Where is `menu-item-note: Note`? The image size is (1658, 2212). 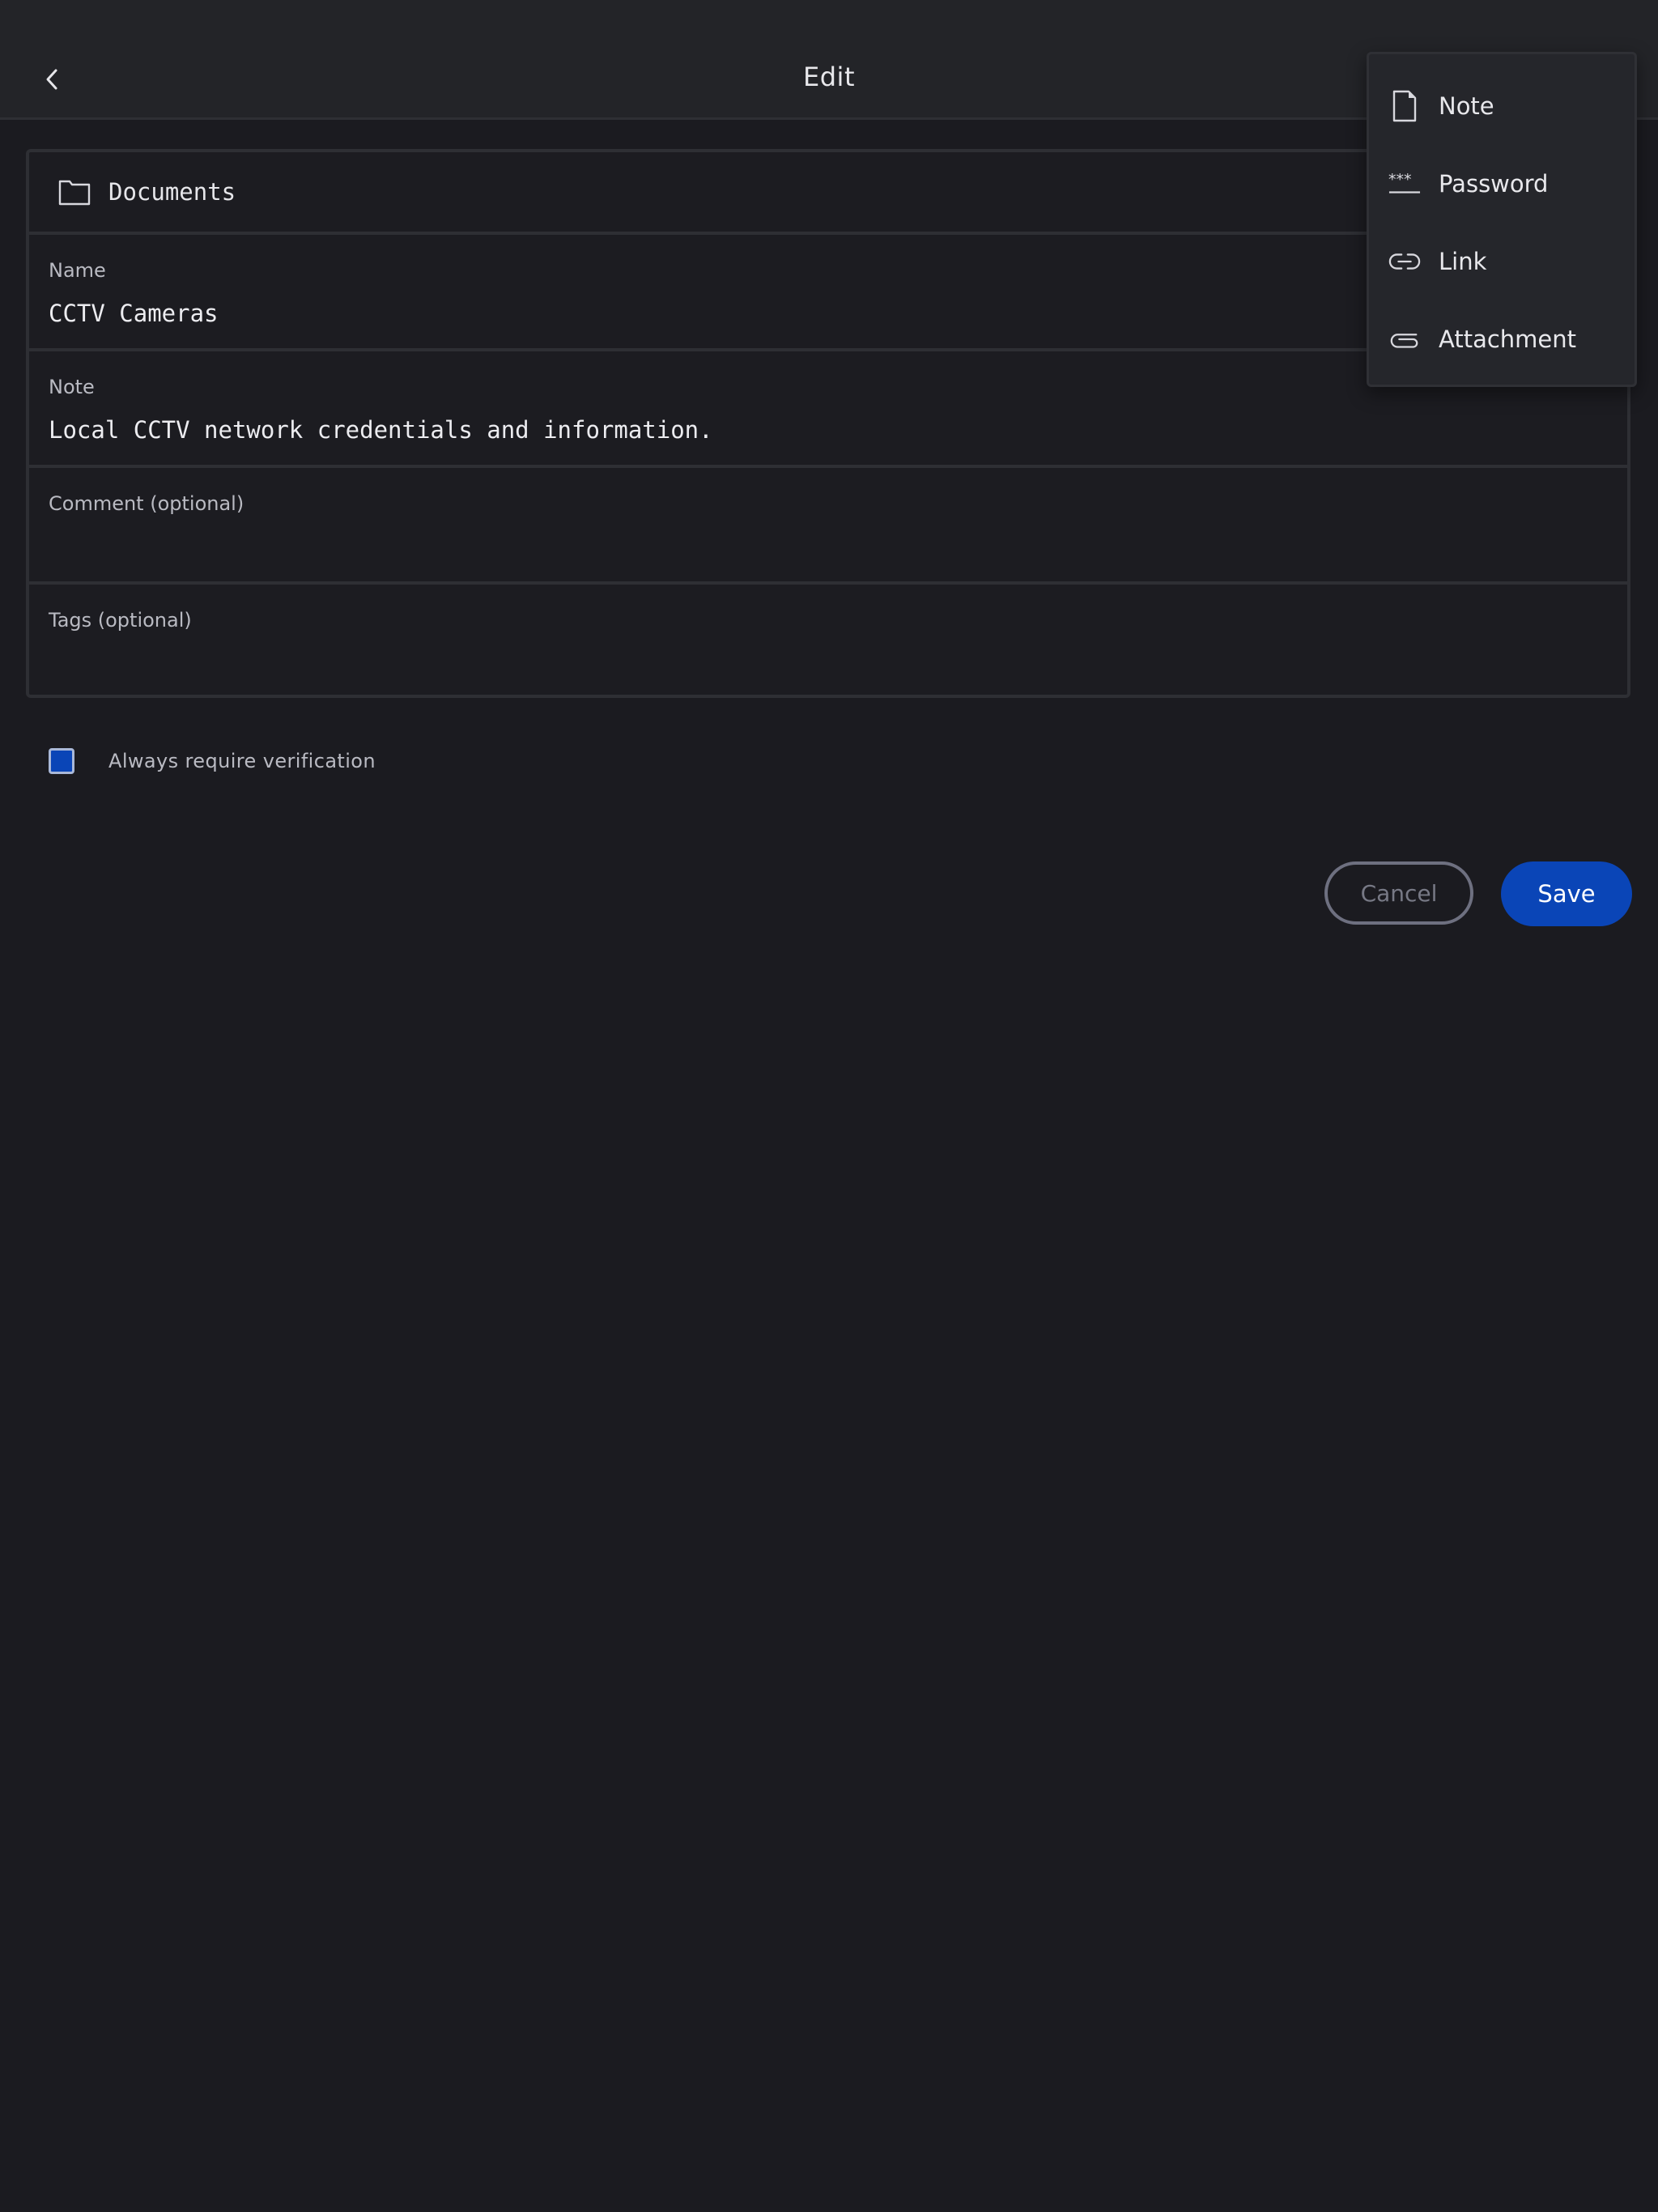 menu-item-note: Note is located at coordinates (1502, 106).